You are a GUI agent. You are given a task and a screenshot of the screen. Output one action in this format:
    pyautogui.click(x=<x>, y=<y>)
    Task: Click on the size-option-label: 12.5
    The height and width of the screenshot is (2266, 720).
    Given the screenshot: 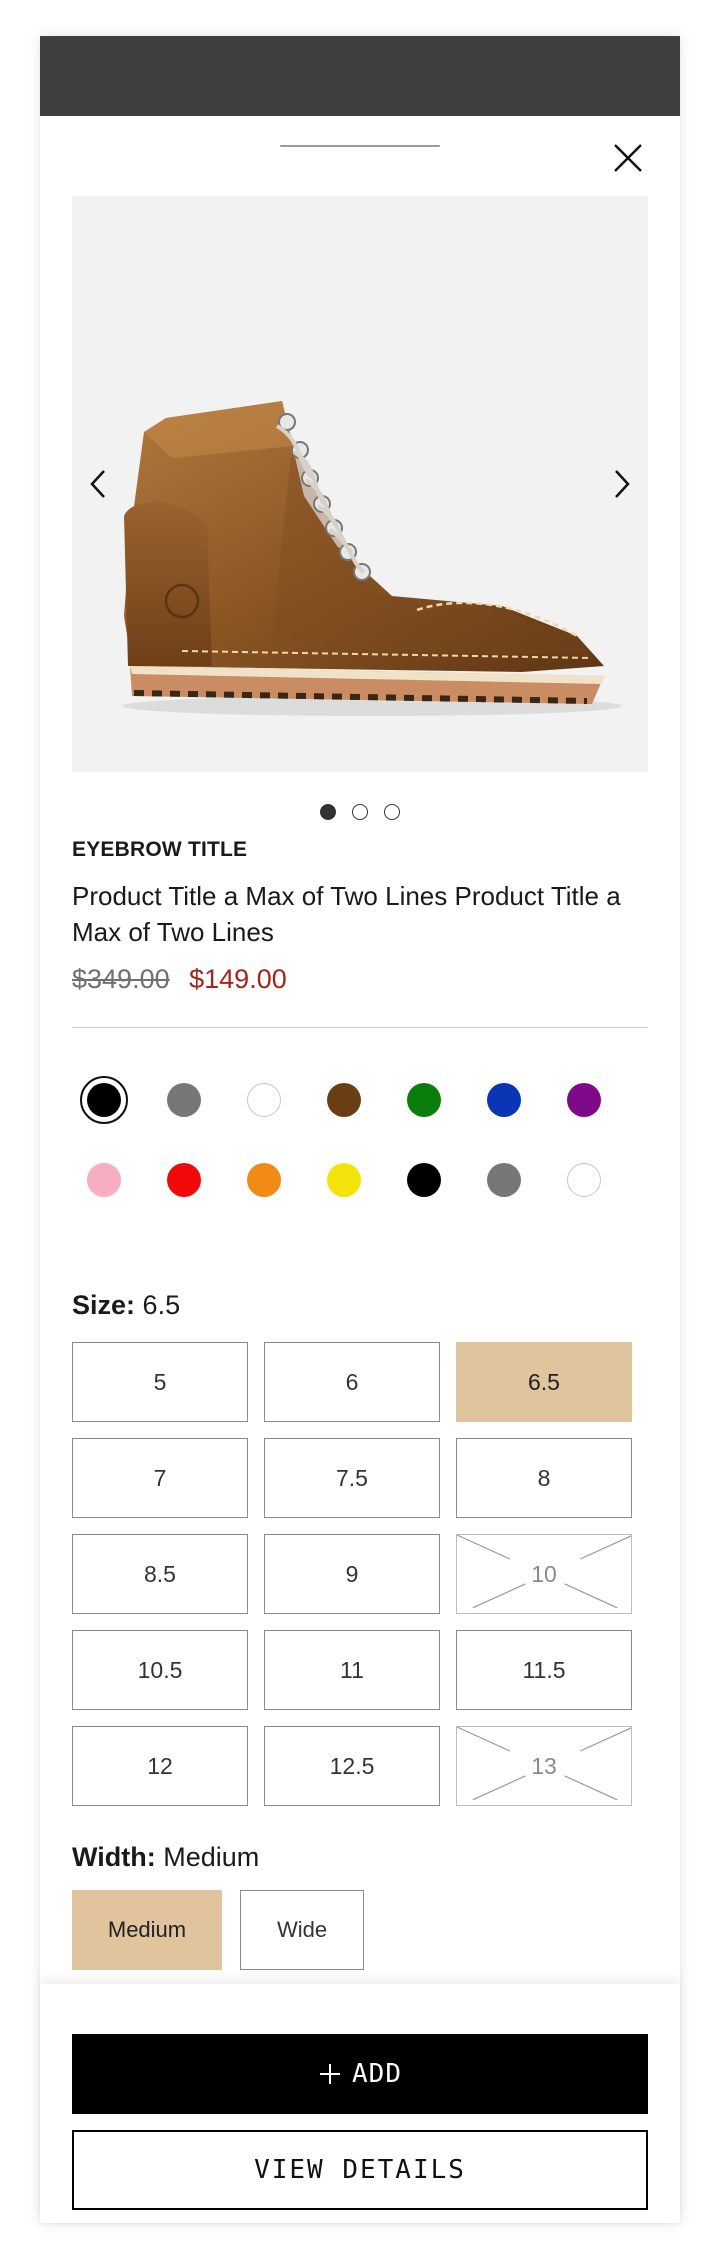 What is the action you would take?
    pyautogui.click(x=352, y=1765)
    